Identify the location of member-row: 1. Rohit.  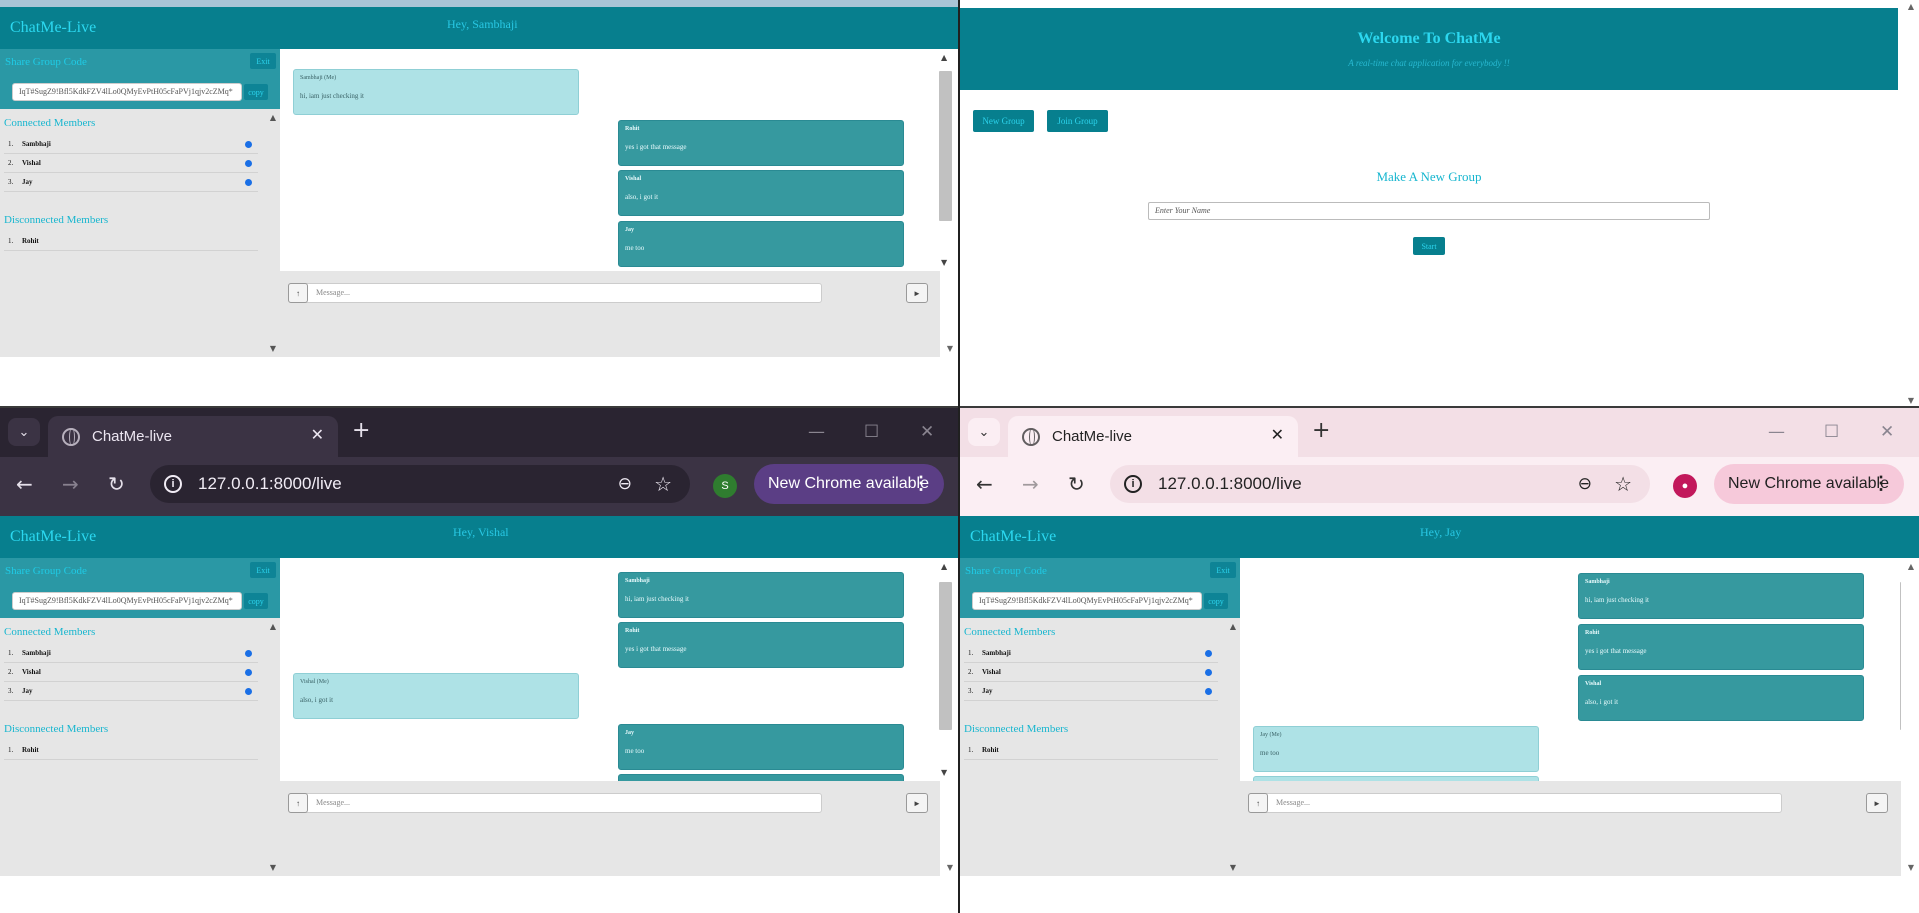
(131, 750).